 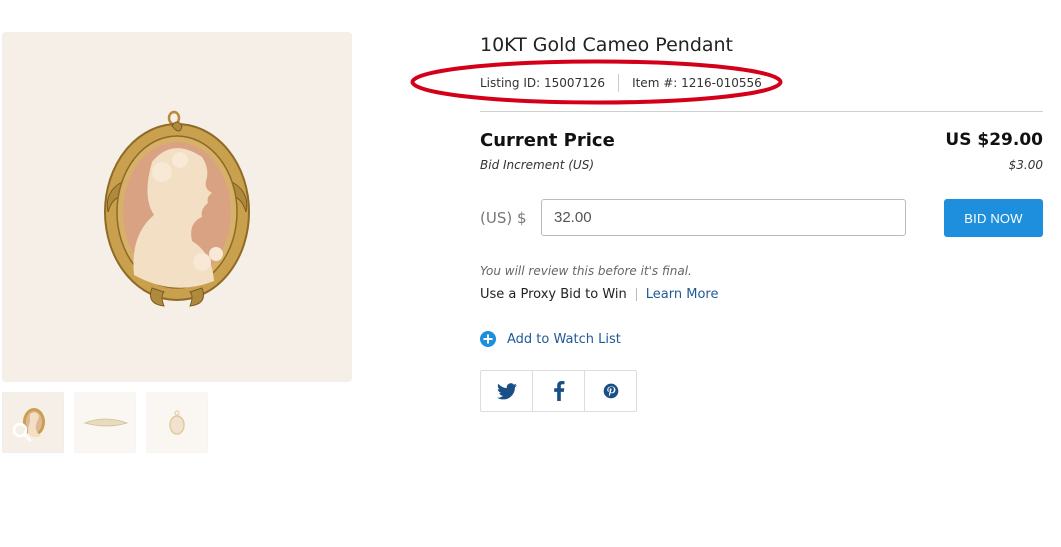 What do you see at coordinates (994, 140) in the screenshot?
I see `current-price-value: US $29.00` at bounding box center [994, 140].